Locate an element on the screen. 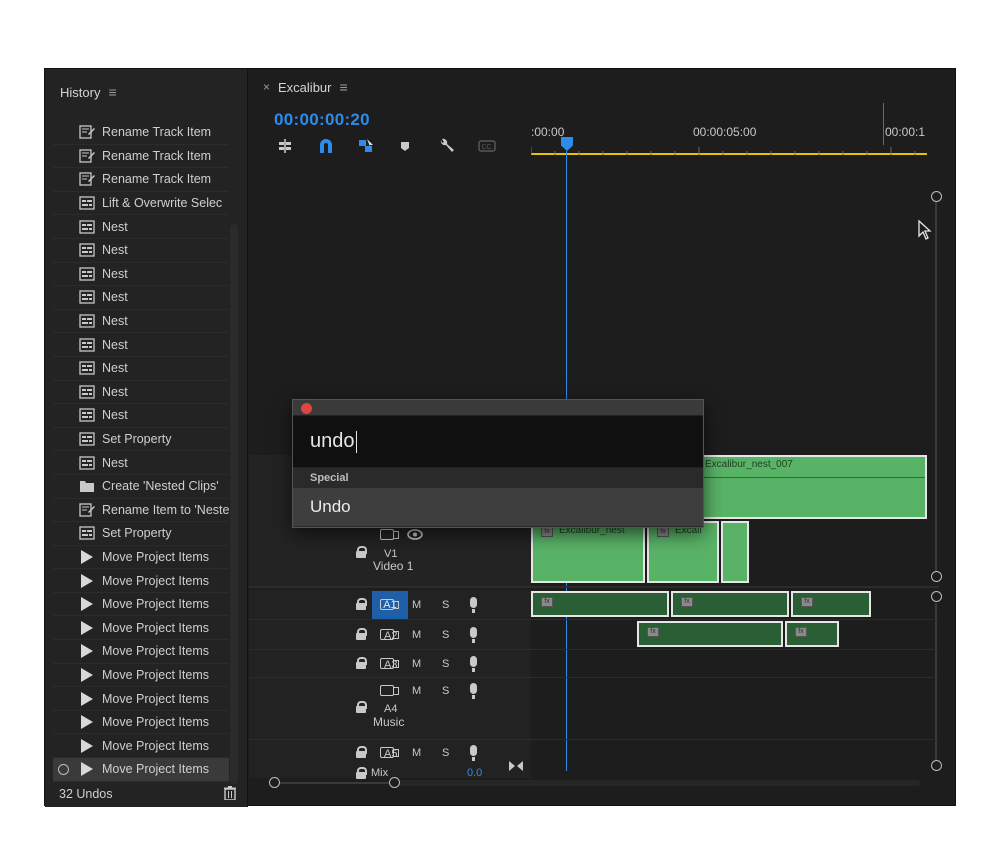 This screenshot has height=859, width=1000. a3-mute-button: M is located at coordinates (416, 664).